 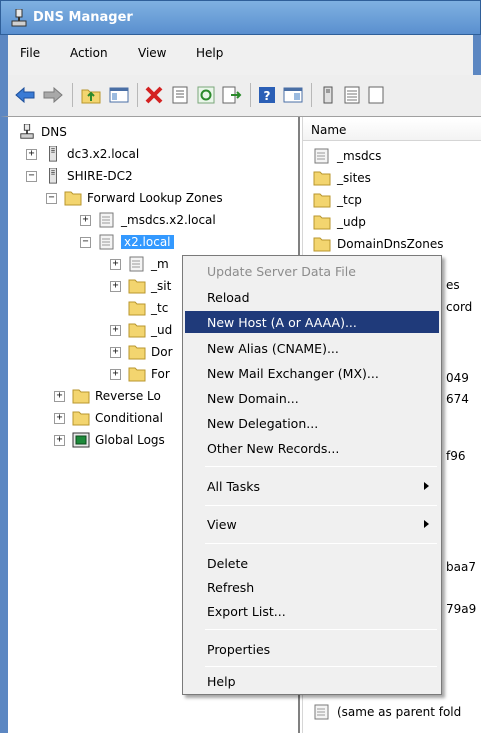 I want to click on menu-label: Refresh, so click(x=231, y=587).